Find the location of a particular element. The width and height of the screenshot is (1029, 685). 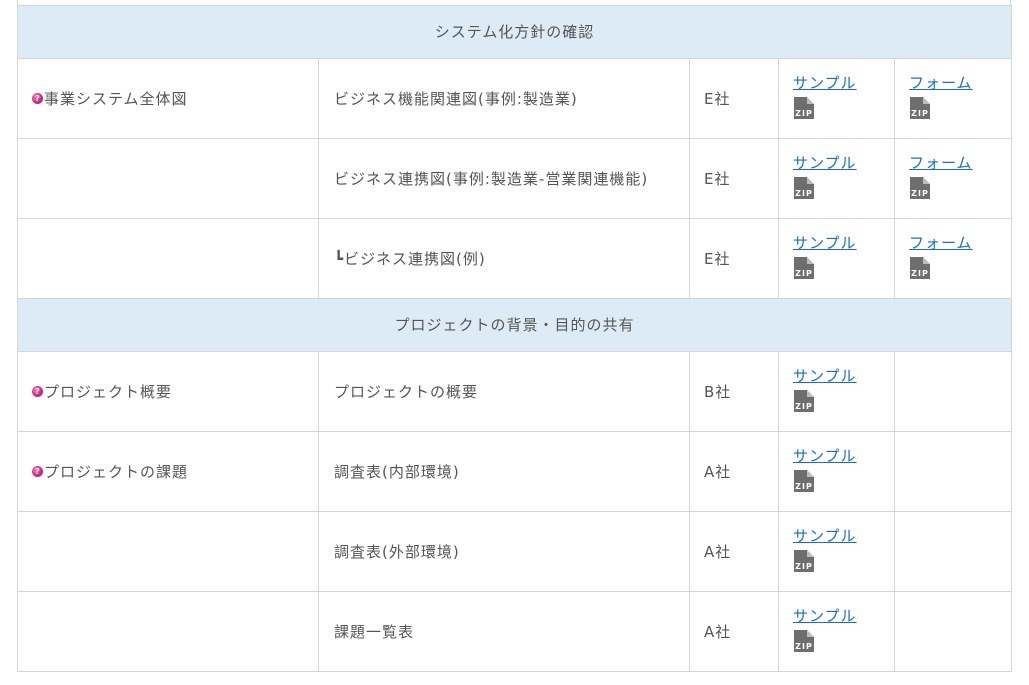

category-cell: ? プロジェクトの課題 is located at coordinates (168, 471).